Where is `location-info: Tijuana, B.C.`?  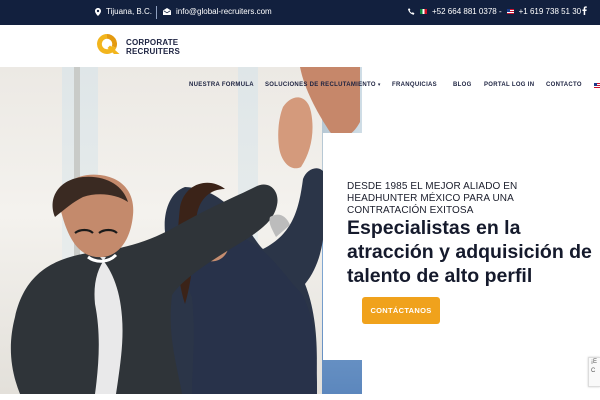 location-info: Tijuana, B.C. is located at coordinates (123, 11).